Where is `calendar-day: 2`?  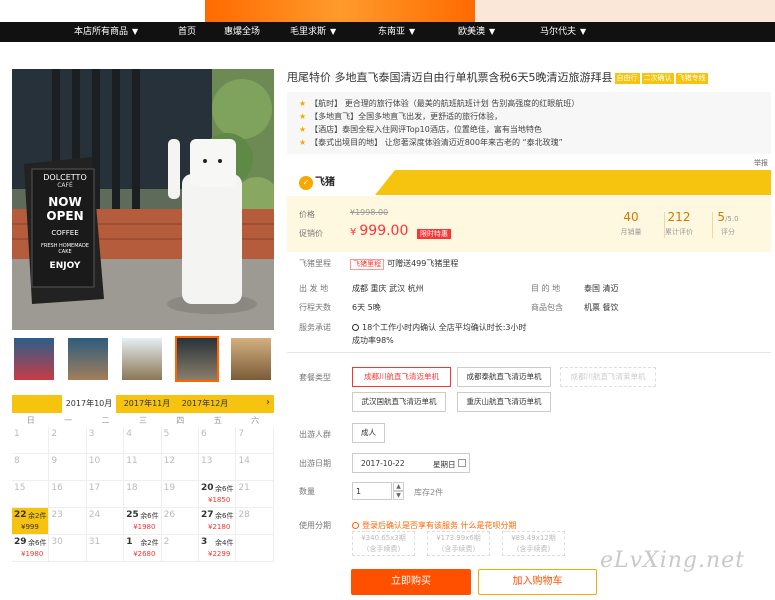
calendar-day: 2 is located at coordinates (180, 548).